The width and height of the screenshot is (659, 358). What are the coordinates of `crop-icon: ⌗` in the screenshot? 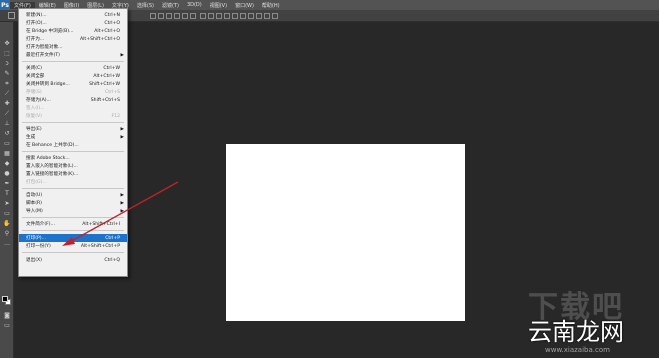 It's located at (7, 83).